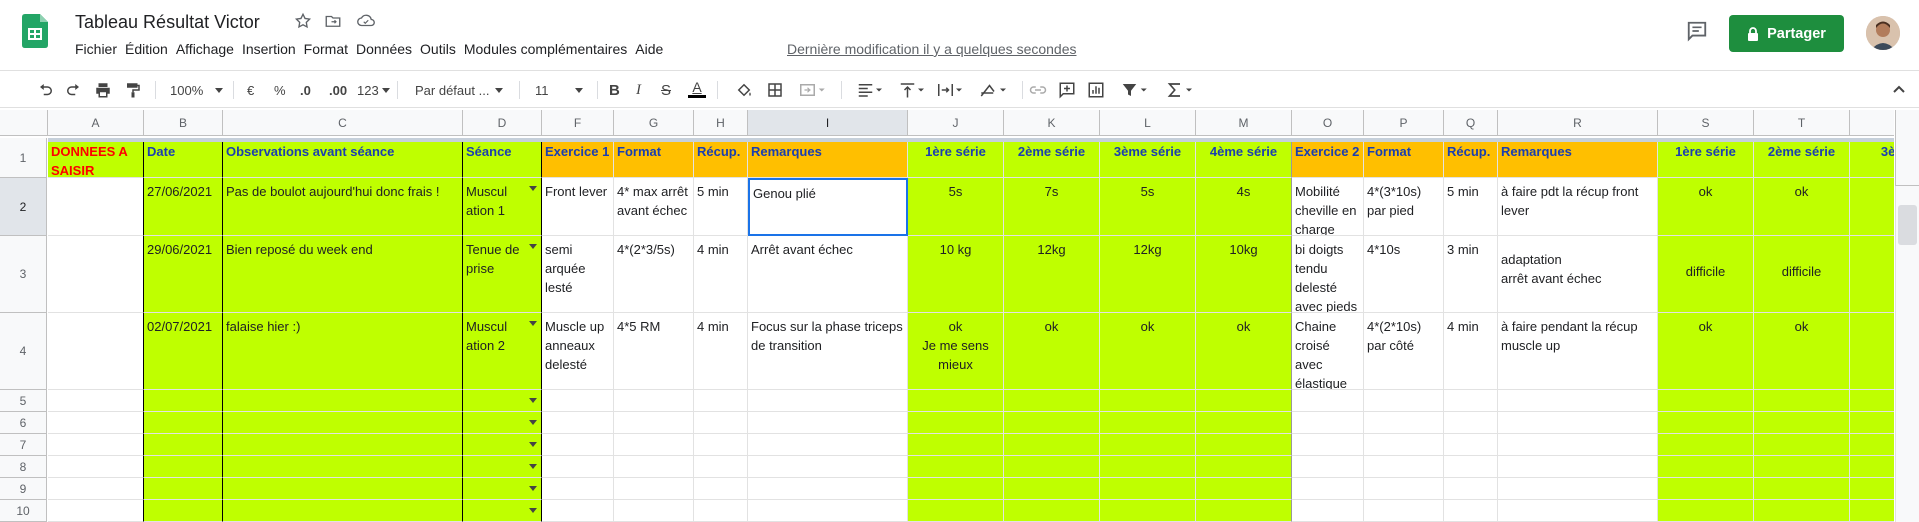  Describe the element at coordinates (1471, 489) in the screenshot. I see `cell-q9` at that location.